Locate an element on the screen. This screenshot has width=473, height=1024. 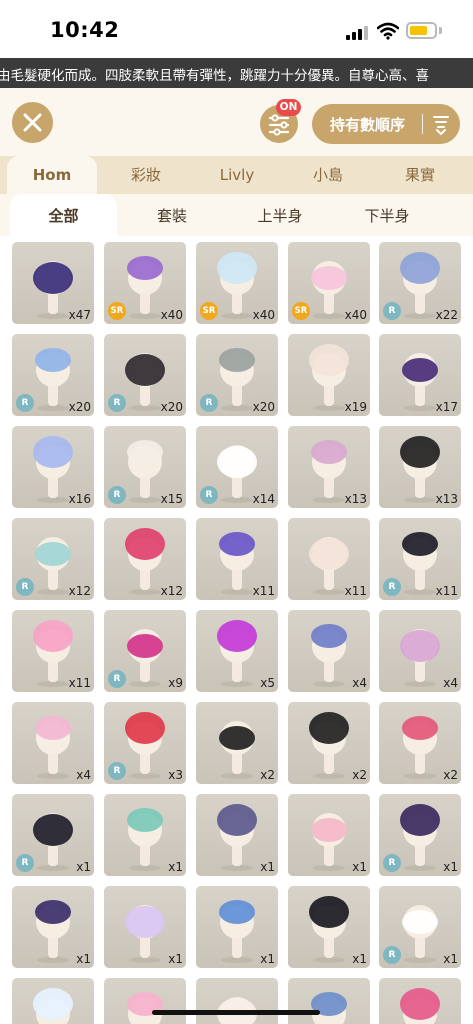
item-count: x9 is located at coordinates (175, 683).